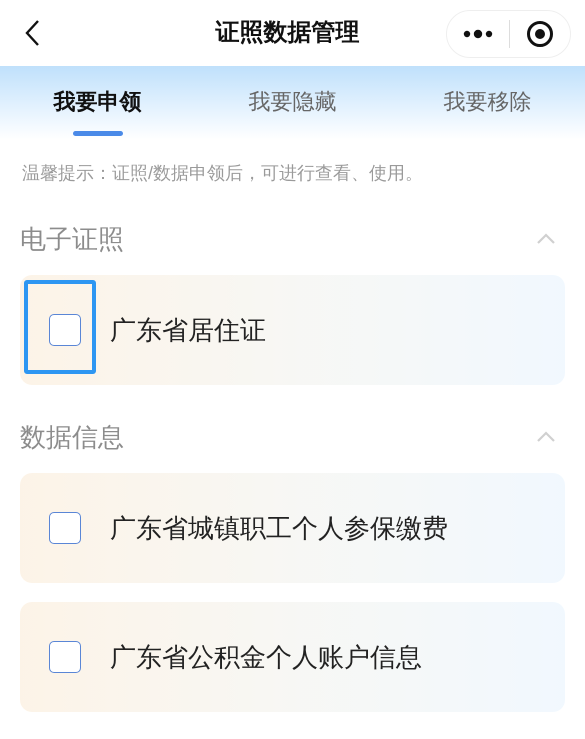 The height and width of the screenshot is (739, 585). I want to click on back-icon, so click(32, 33).